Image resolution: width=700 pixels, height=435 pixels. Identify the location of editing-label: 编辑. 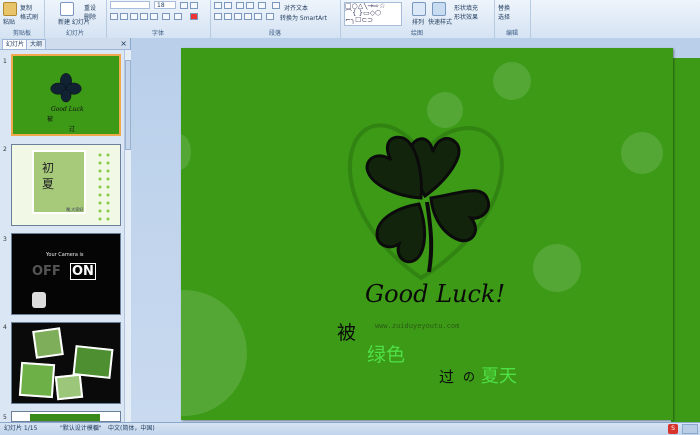
(511, 33).